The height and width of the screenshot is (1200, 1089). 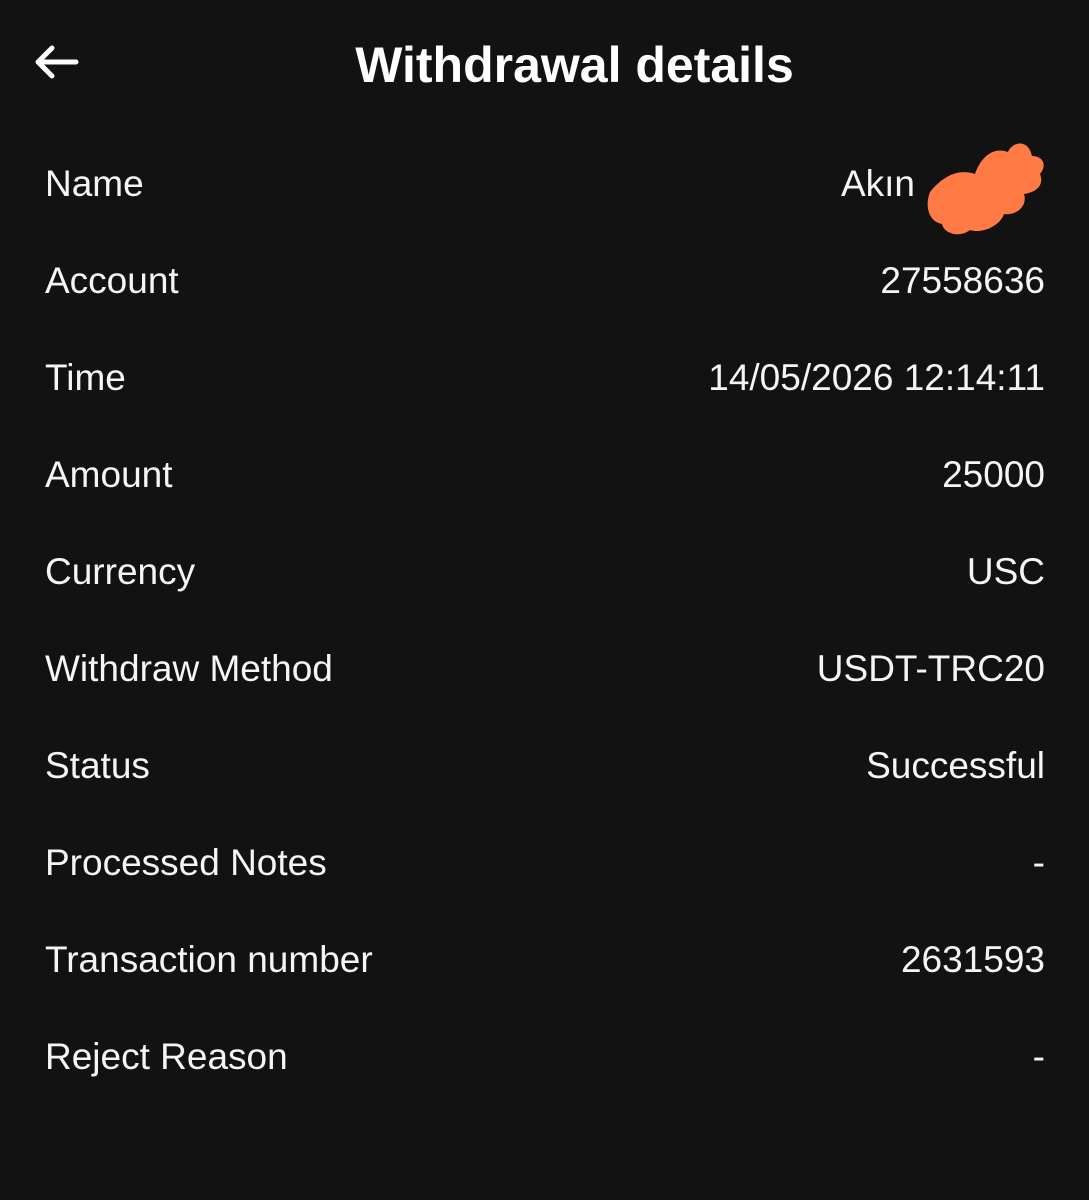 I want to click on row-value: 25000, so click(x=993, y=474).